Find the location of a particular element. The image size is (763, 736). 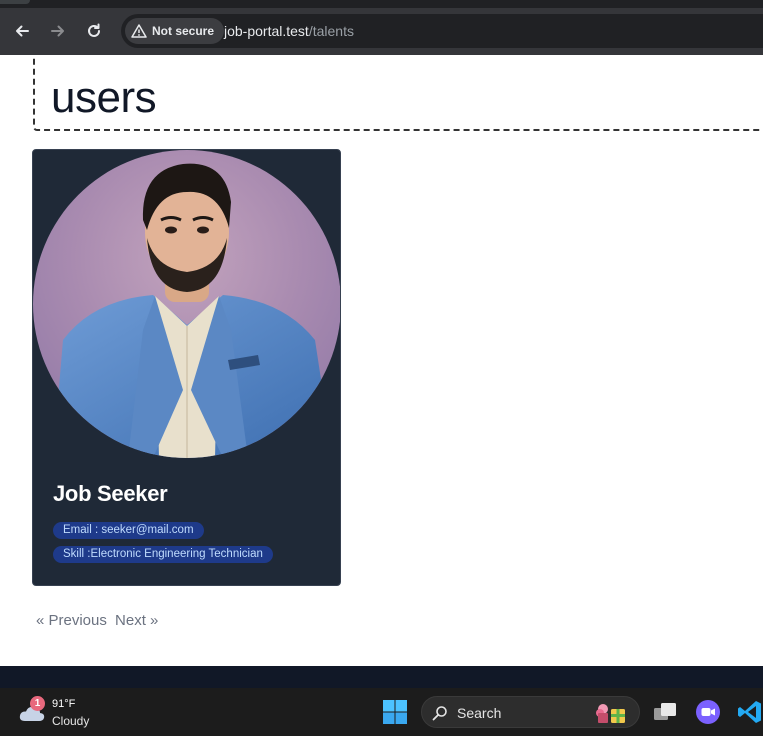

heading-container: users is located at coordinates (398, 93).